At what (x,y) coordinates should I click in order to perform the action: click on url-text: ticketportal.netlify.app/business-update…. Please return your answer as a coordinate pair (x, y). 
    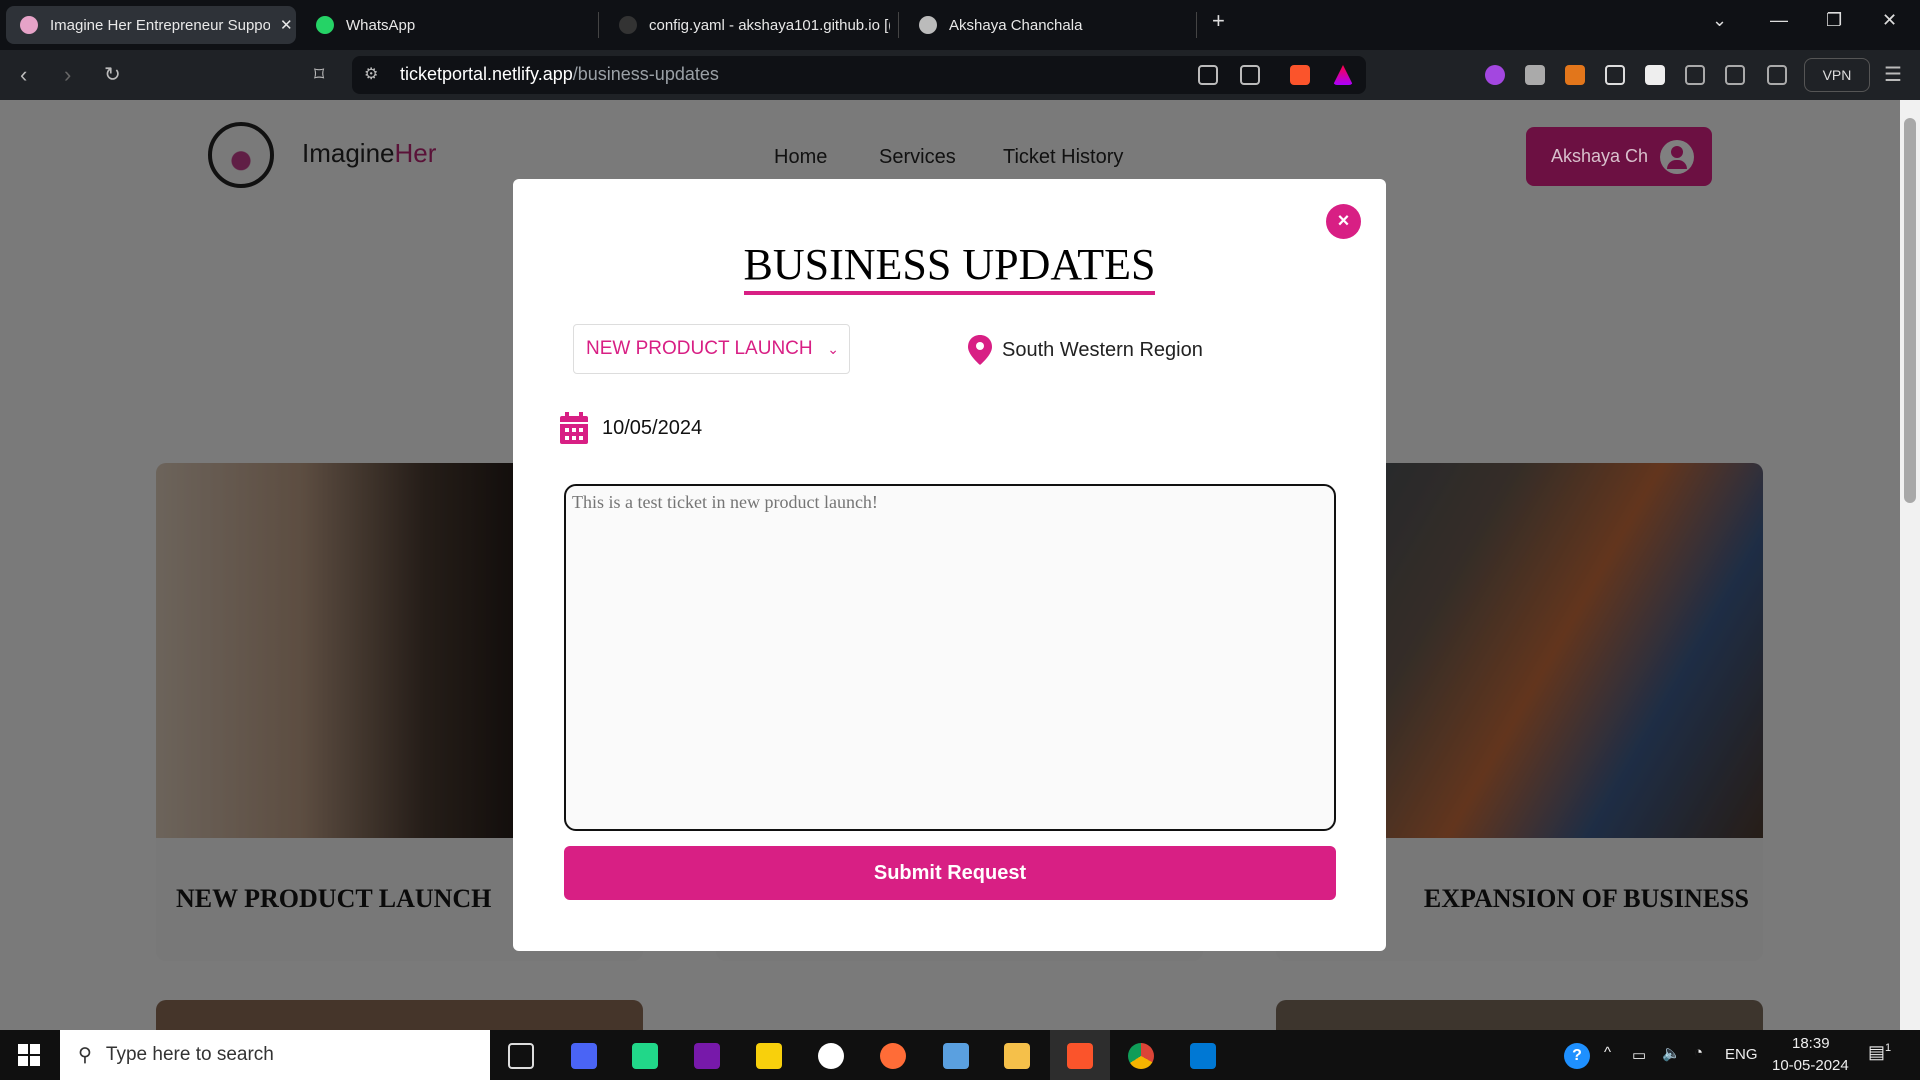
    Looking at the image, I should click on (559, 74).